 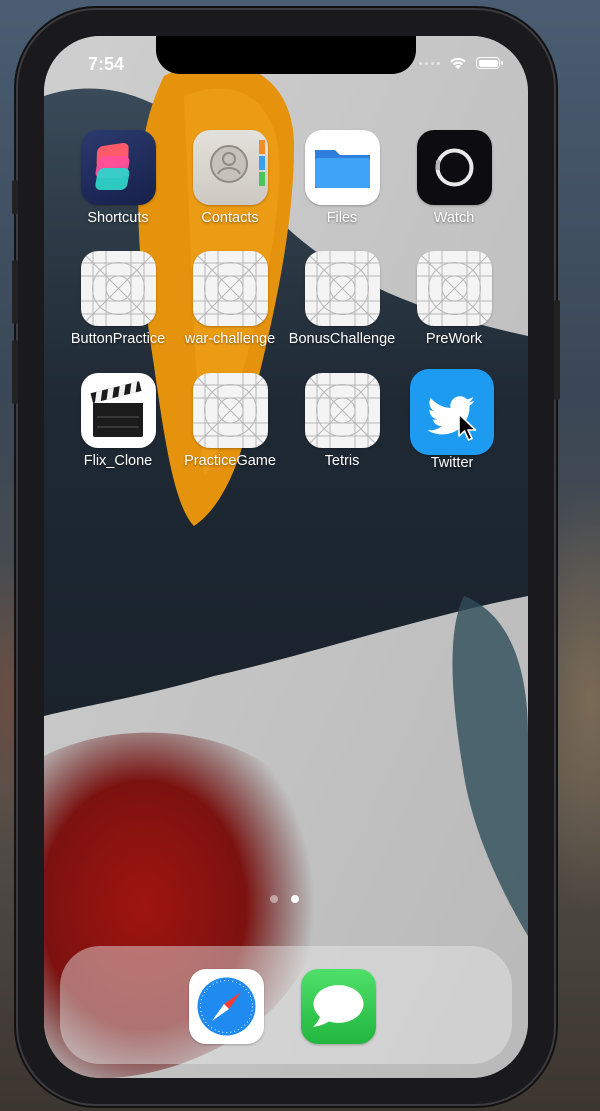 I want to click on app-files: Files, so click(x=342, y=178).